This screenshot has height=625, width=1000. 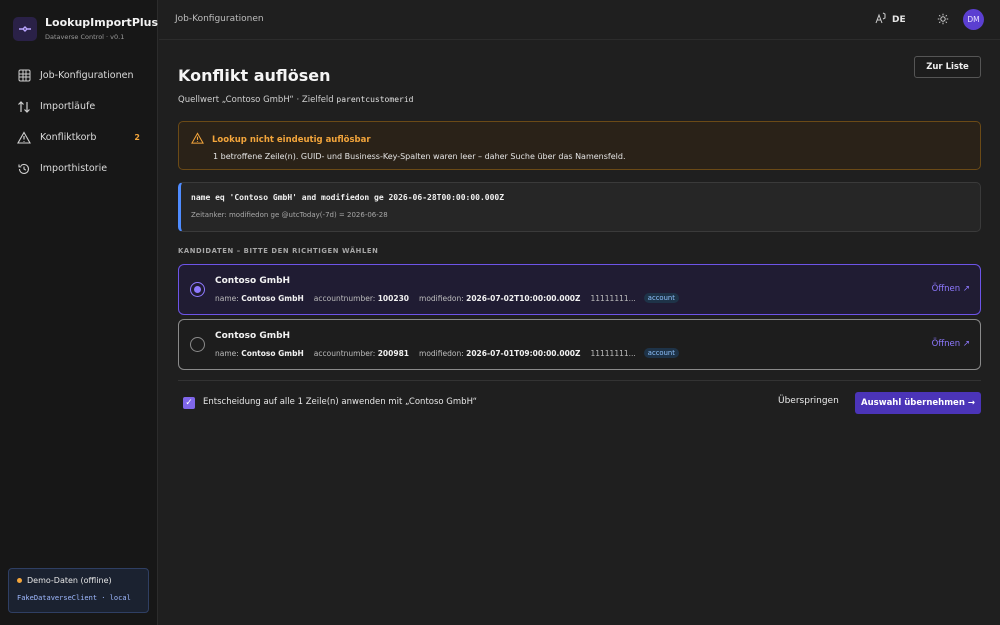 I want to click on app-subtitle: Dataverse Control · v0.1, so click(x=85, y=37).